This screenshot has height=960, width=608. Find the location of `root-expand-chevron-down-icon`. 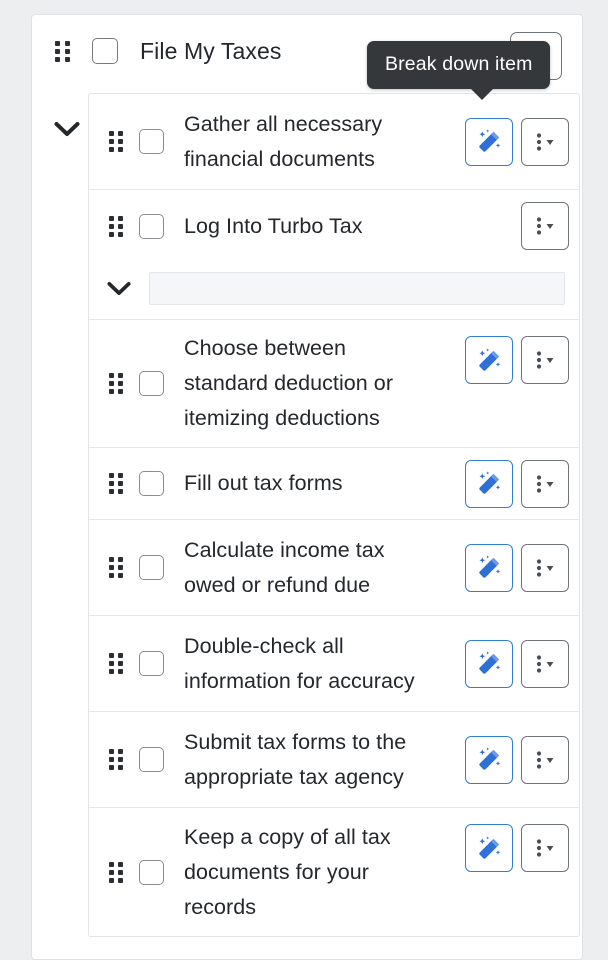

root-expand-chevron-down-icon is located at coordinates (67, 129).